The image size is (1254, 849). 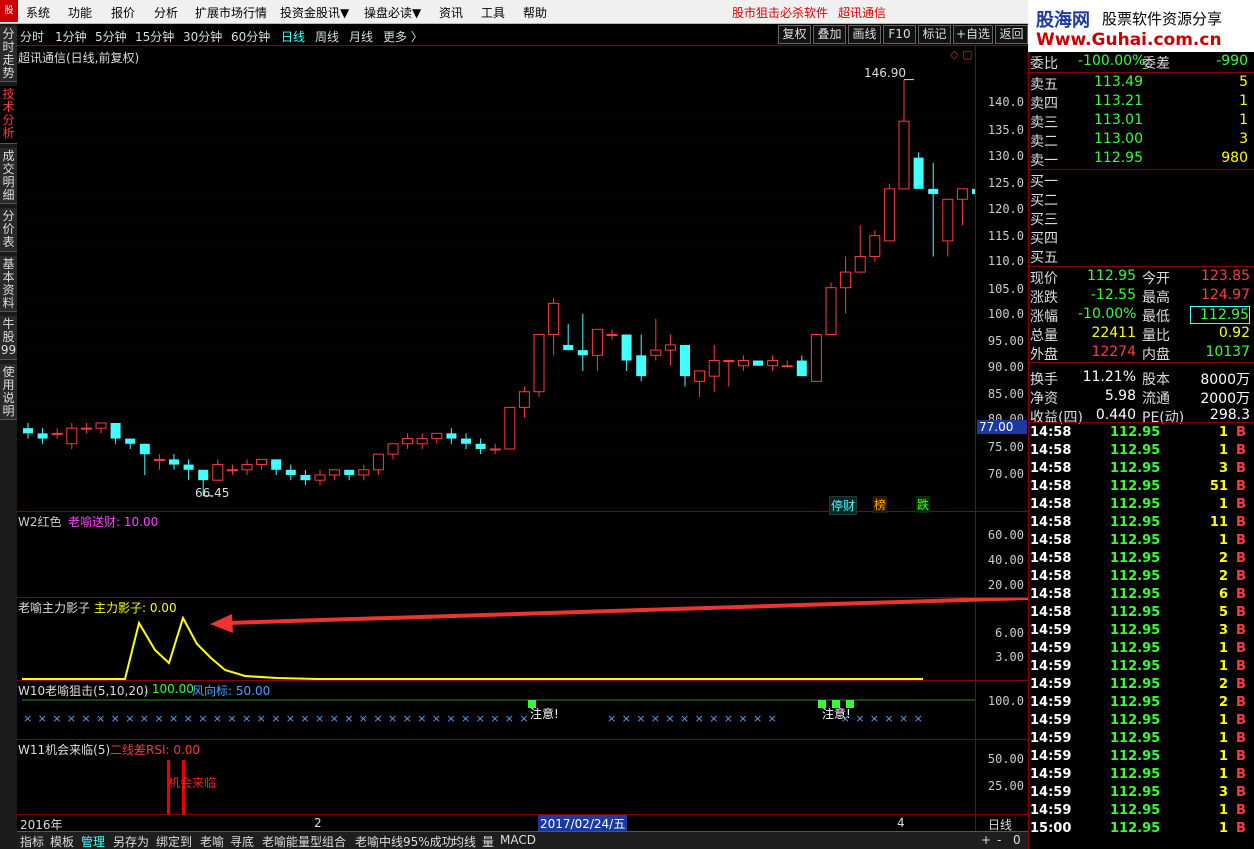 I want to click on tab-volume: 量, so click(x=488, y=841).